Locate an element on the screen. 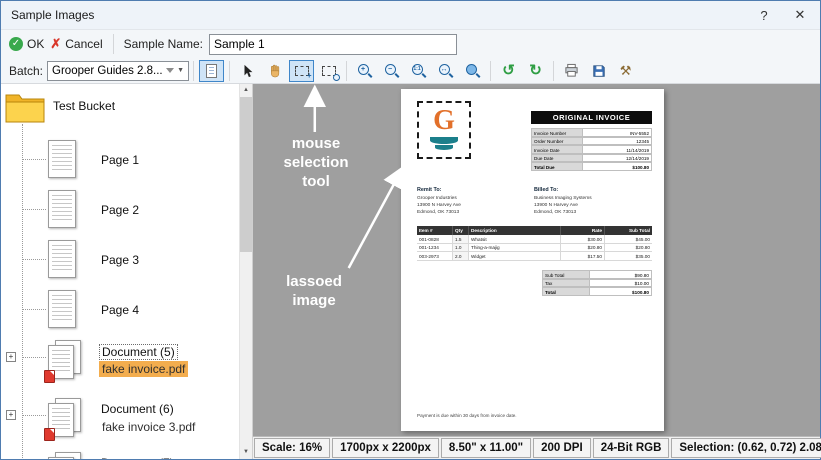 This screenshot has height=460, width=821. hand-icon is located at coordinates (274, 70).